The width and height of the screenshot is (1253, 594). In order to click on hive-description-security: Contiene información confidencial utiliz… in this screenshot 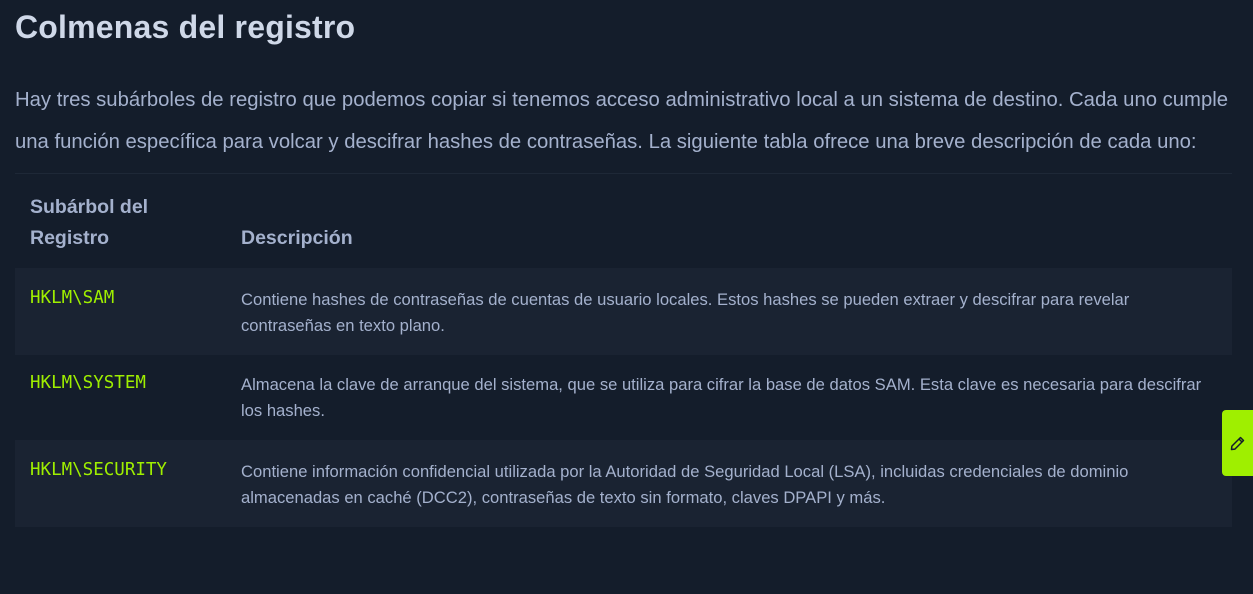, I will do `click(685, 484)`.